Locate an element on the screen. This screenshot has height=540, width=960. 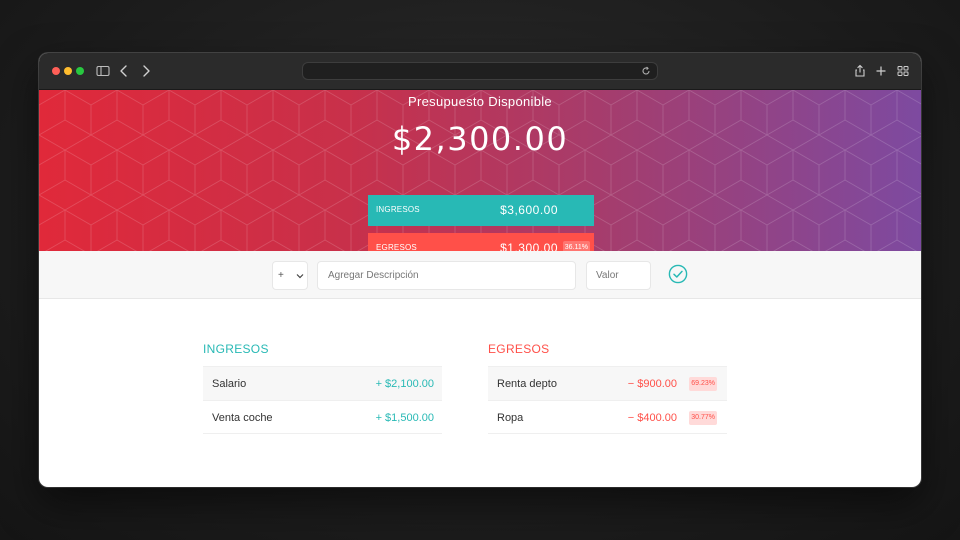
income-item: Salario + $2,100.00 is located at coordinates (322, 383).